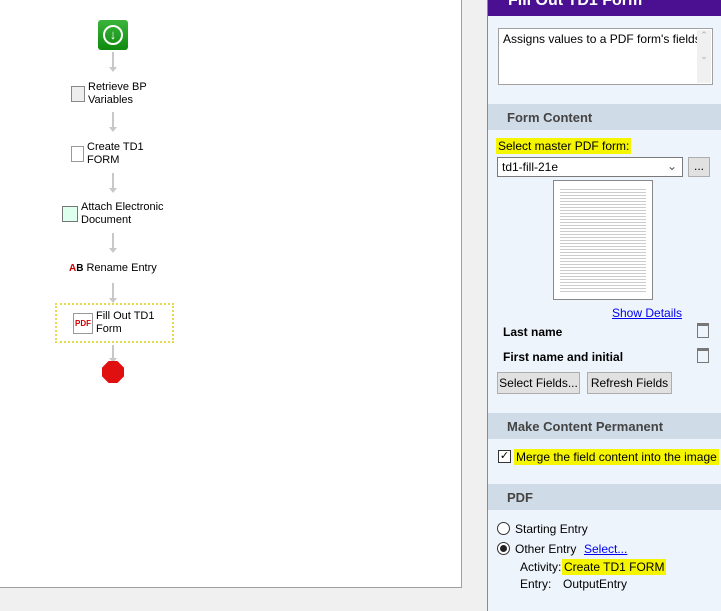  What do you see at coordinates (113, 372) in the screenshot?
I see `end-node-icon` at bounding box center [113, 372].